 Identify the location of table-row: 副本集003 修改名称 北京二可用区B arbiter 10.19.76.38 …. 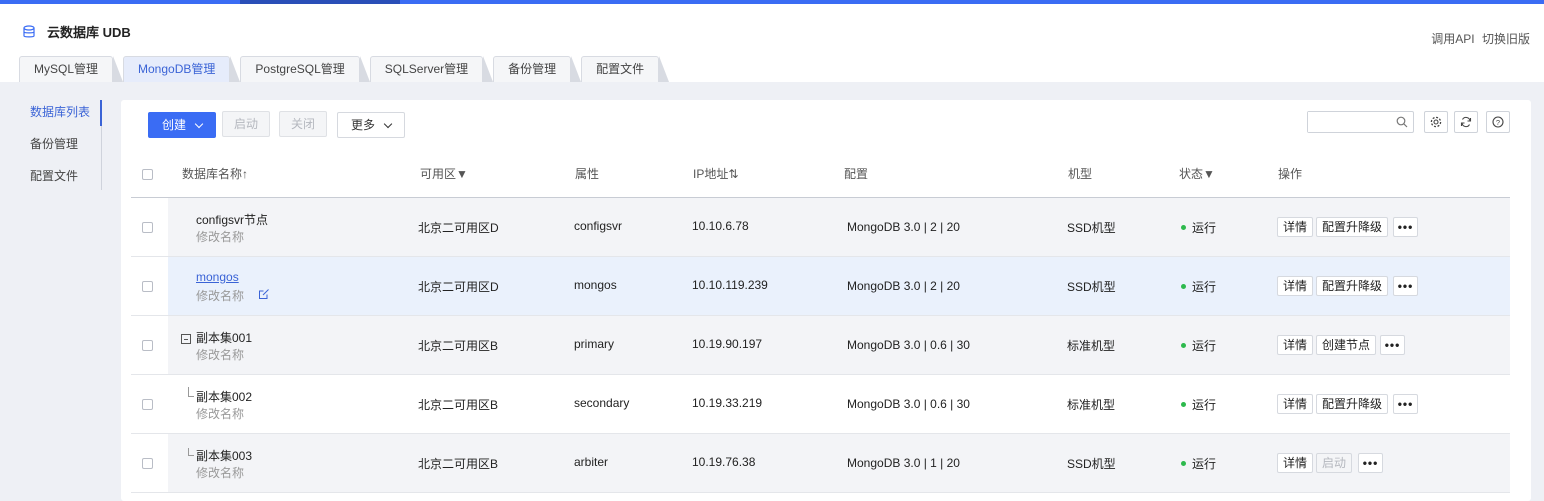
(820, 463).